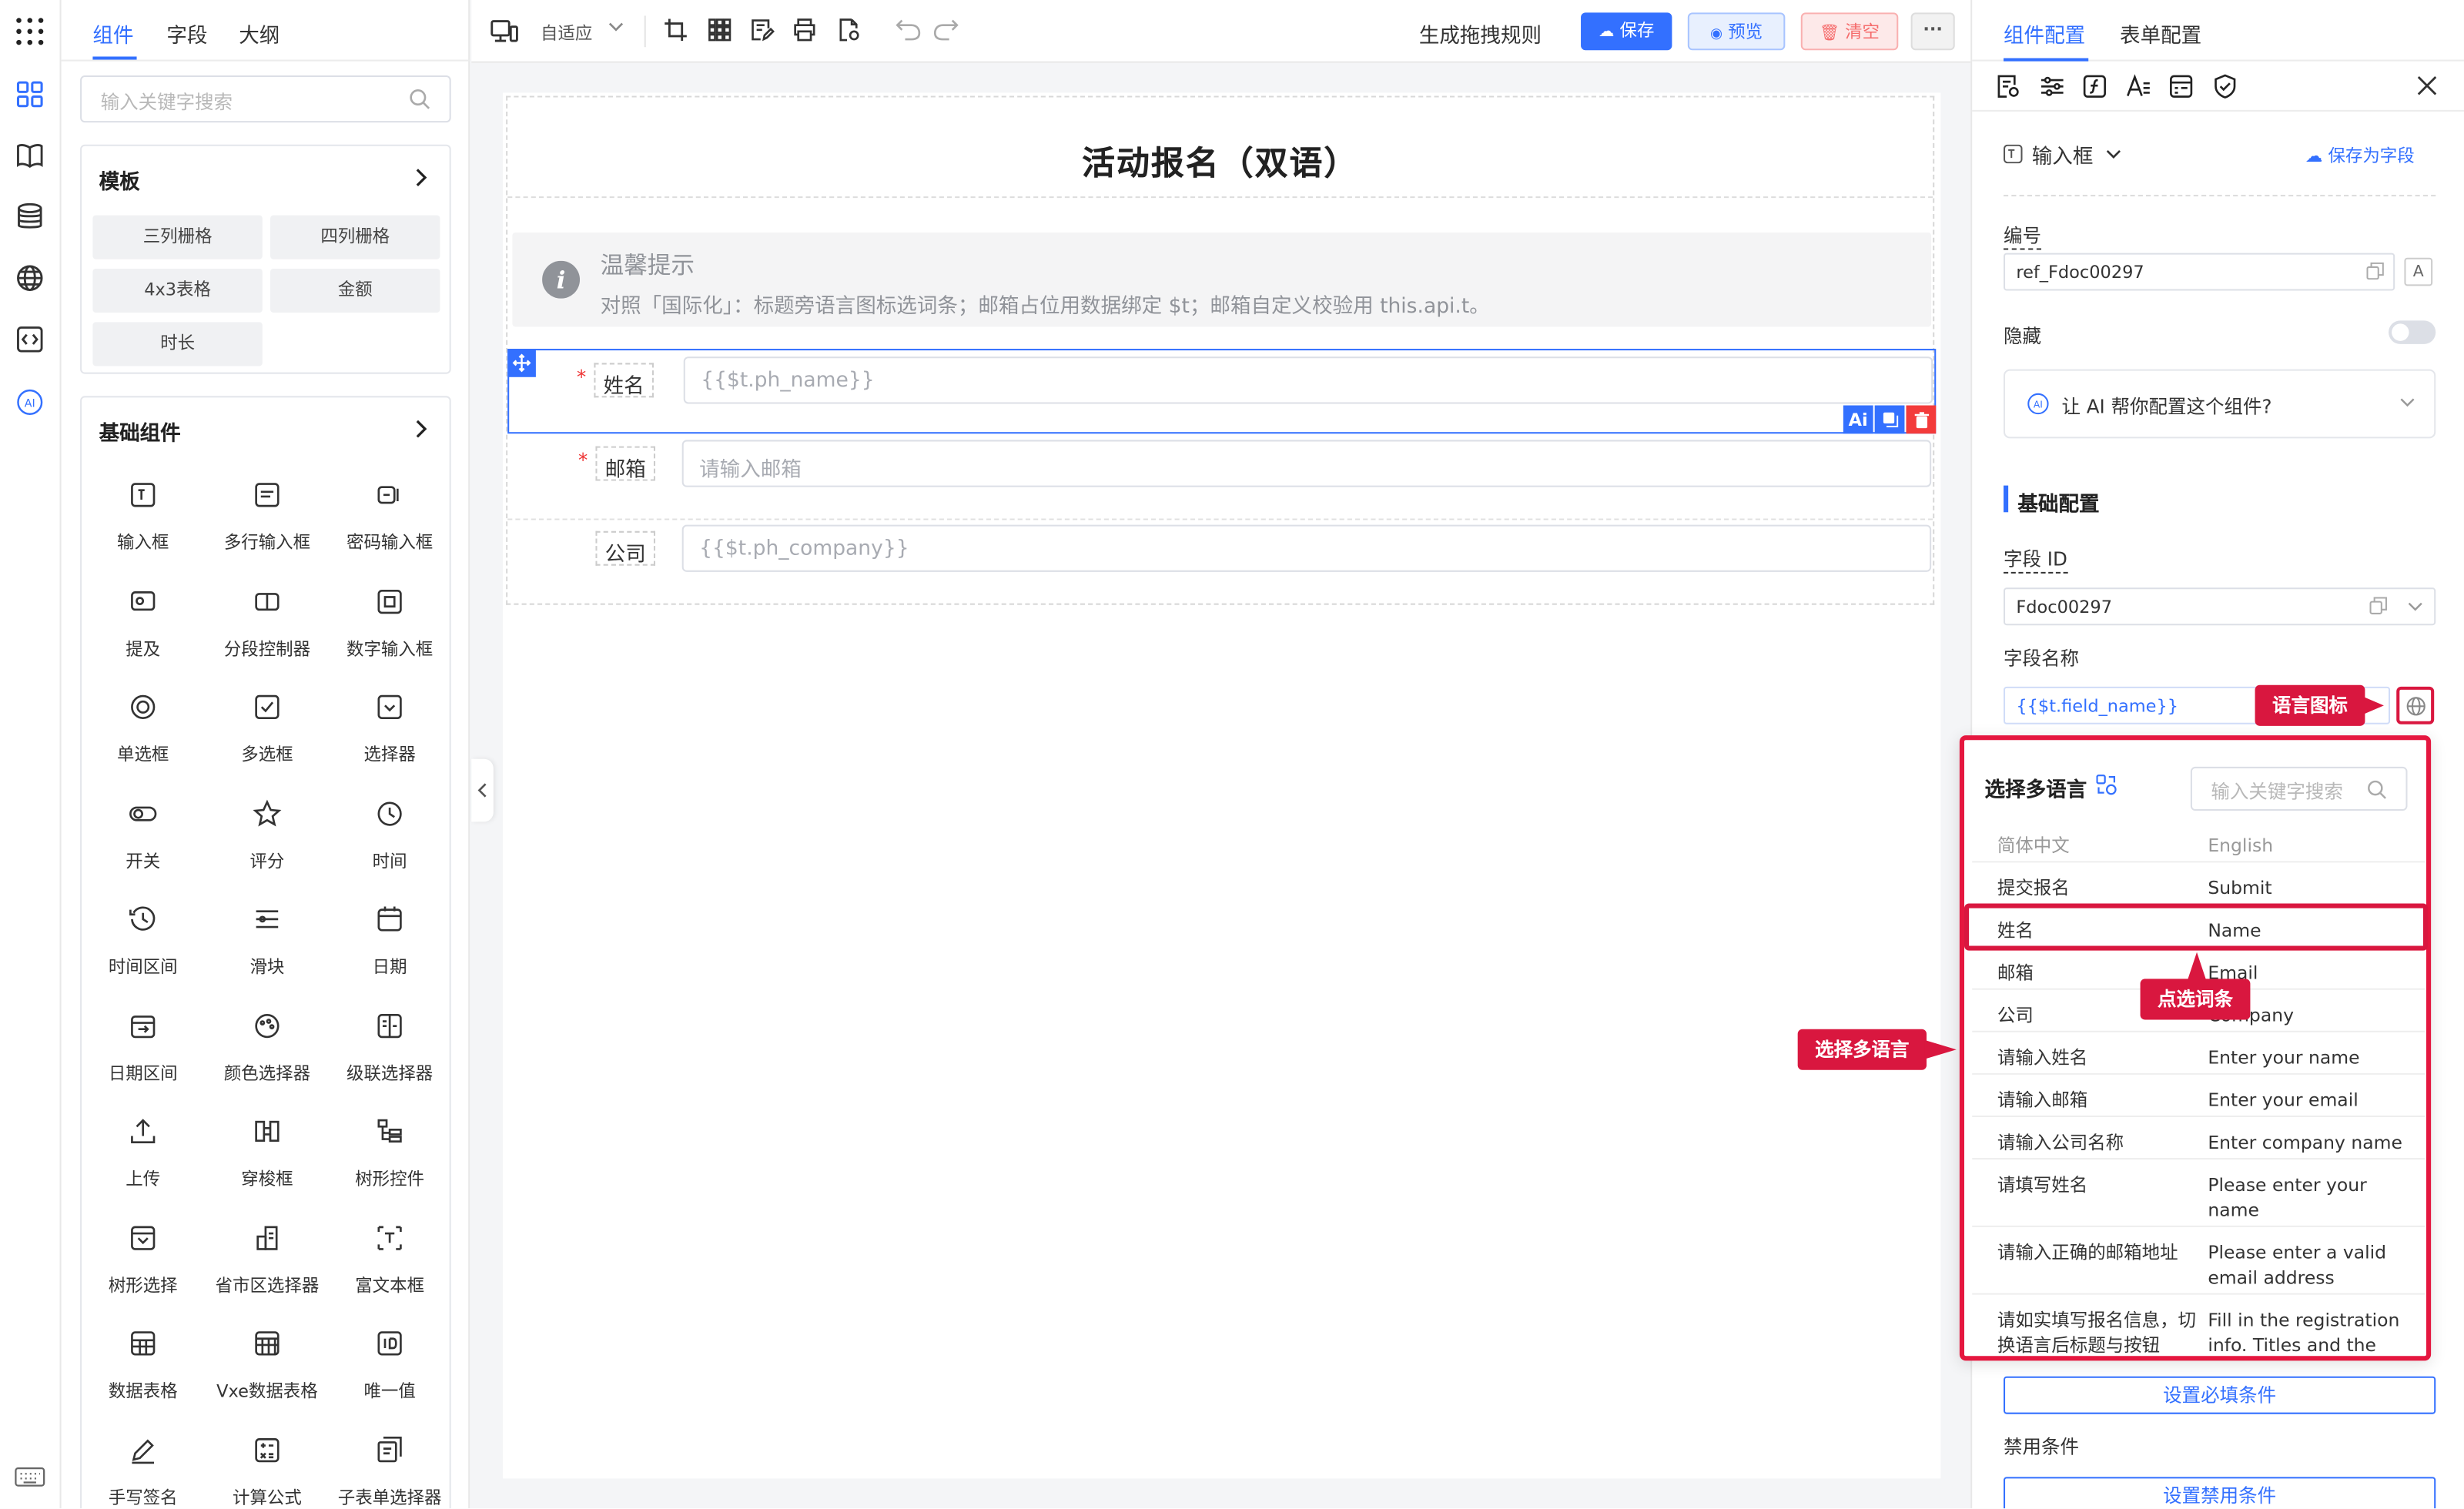  What do you see at coordinates (267, 623) in the screenshot?
I see `component-item: 分段控制器` at bounding box center [267, 623].